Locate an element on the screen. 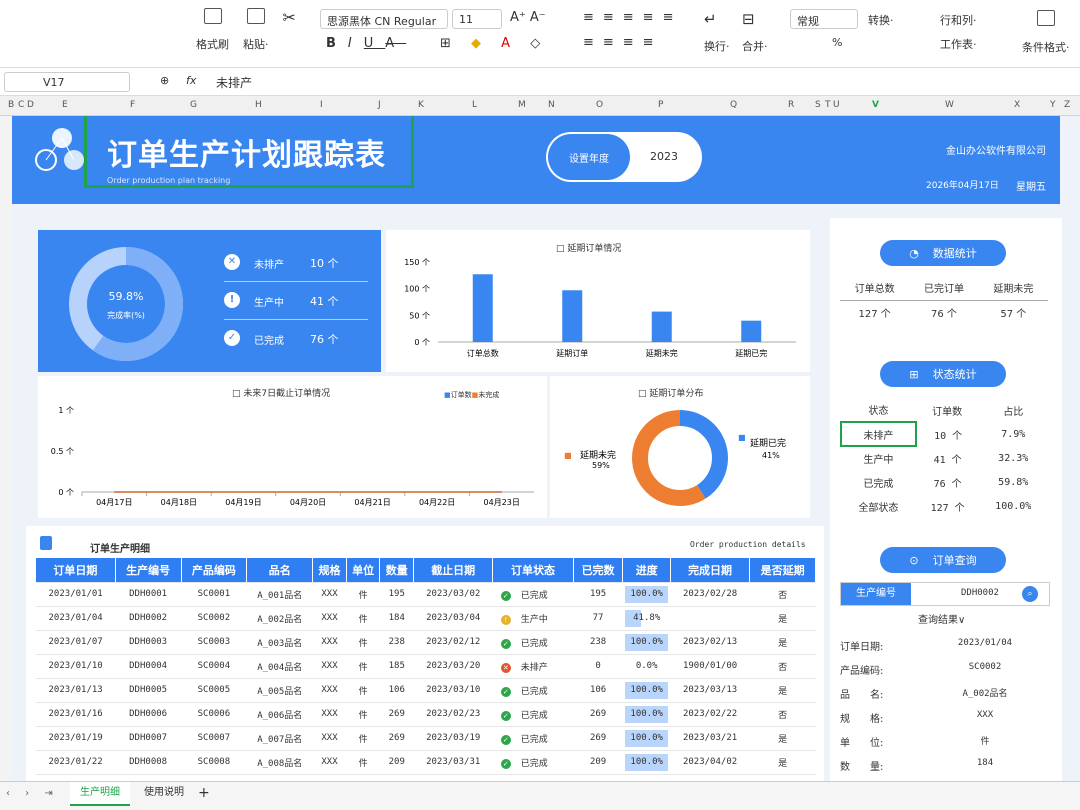 The height and width of the screenshot is (810, 1080). h-align-buttons: ≡≡≡≡ is located at coordinates (623, 42).